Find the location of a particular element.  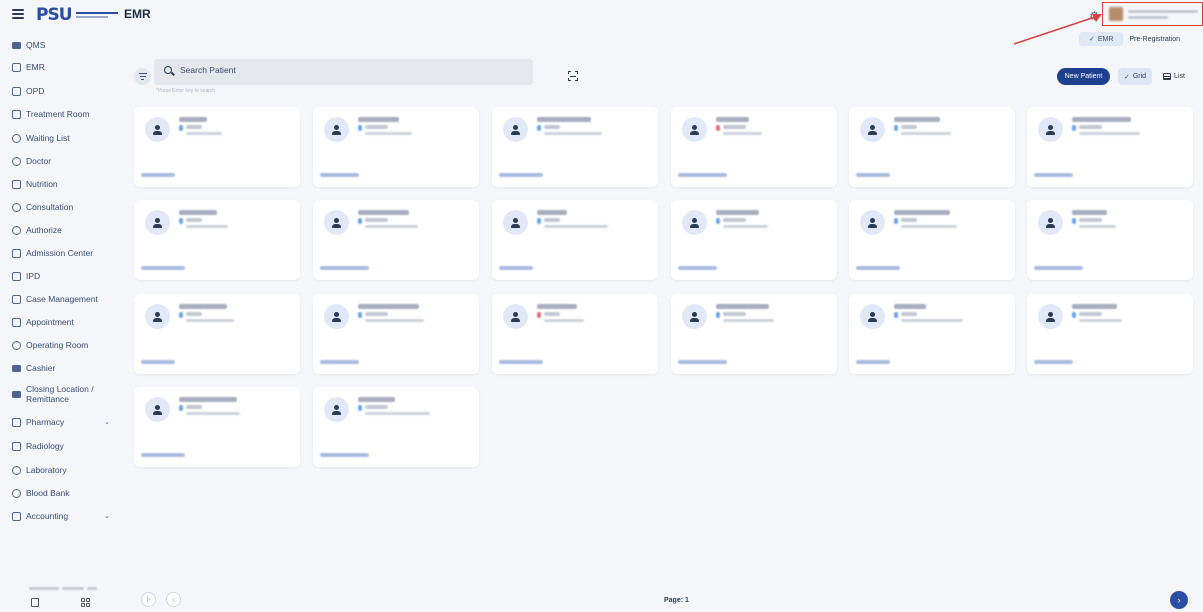

previous-page-button: ‹ is located at coordinates (173, 599).